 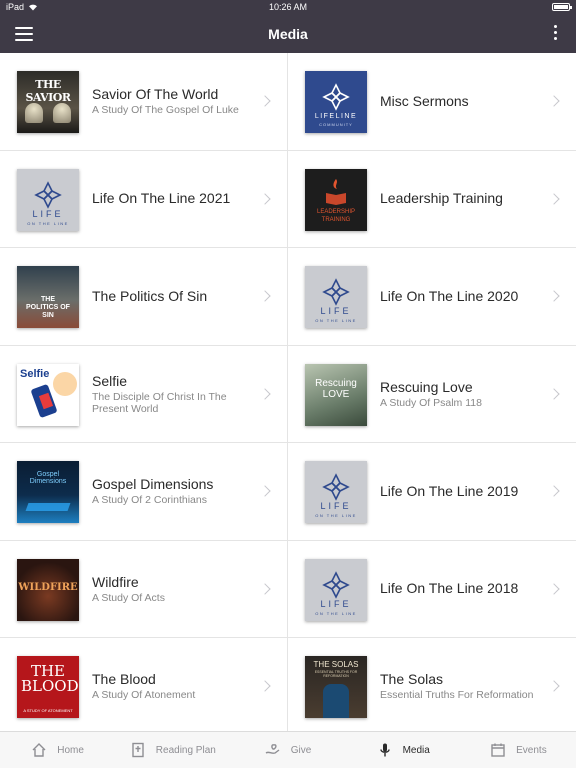 What do you see at coordinates (431, 402) in the screenshot?
I see `item-subtitle: A Study Of Psalm 118` at bounding box center [431, 402].